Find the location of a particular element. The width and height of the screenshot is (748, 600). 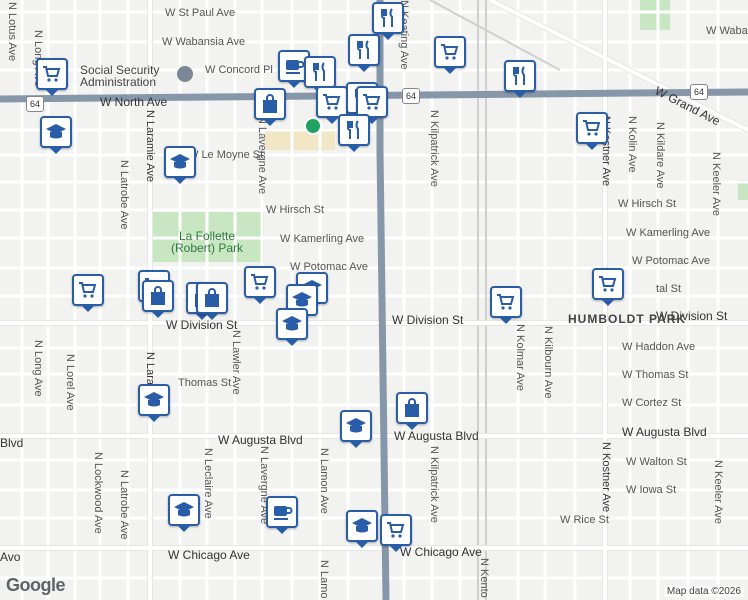

street-iowa: W Iowa St is located at coordinates (651, 490).